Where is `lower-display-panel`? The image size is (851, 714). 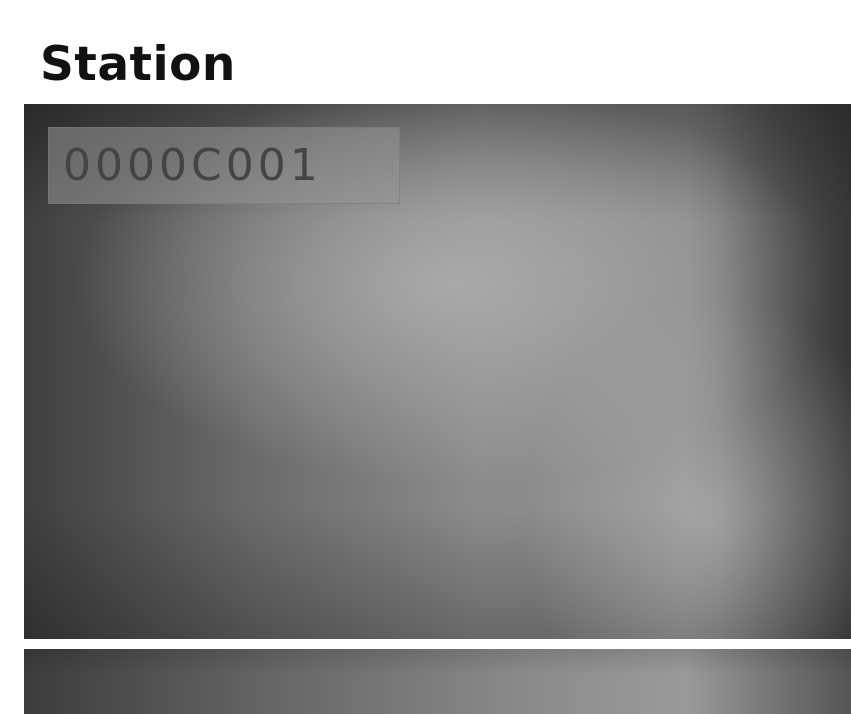
lower-display-panel is located at coordinates (437, 681).